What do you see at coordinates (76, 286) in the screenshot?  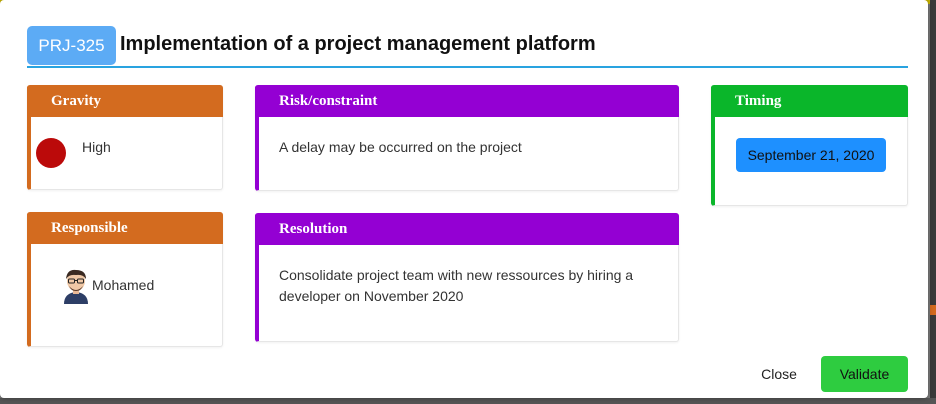 I see `user-avatar-icon` at bounding box center [76, 286].